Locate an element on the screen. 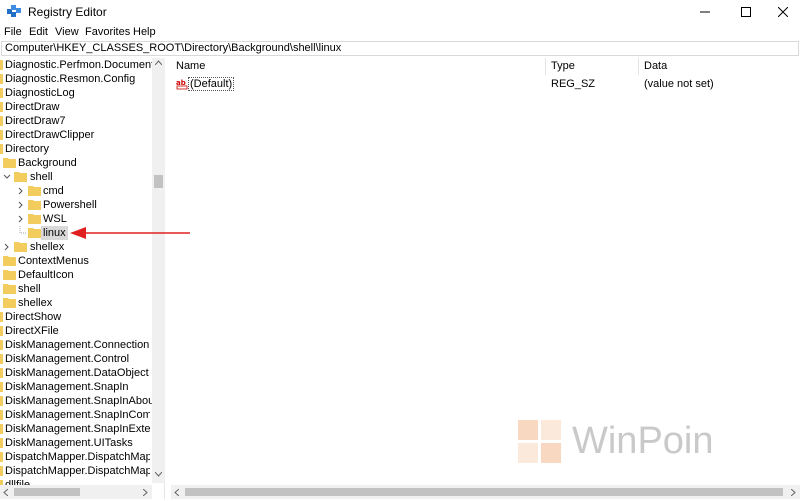  maximize-icon is located at coordinates (746, 12).